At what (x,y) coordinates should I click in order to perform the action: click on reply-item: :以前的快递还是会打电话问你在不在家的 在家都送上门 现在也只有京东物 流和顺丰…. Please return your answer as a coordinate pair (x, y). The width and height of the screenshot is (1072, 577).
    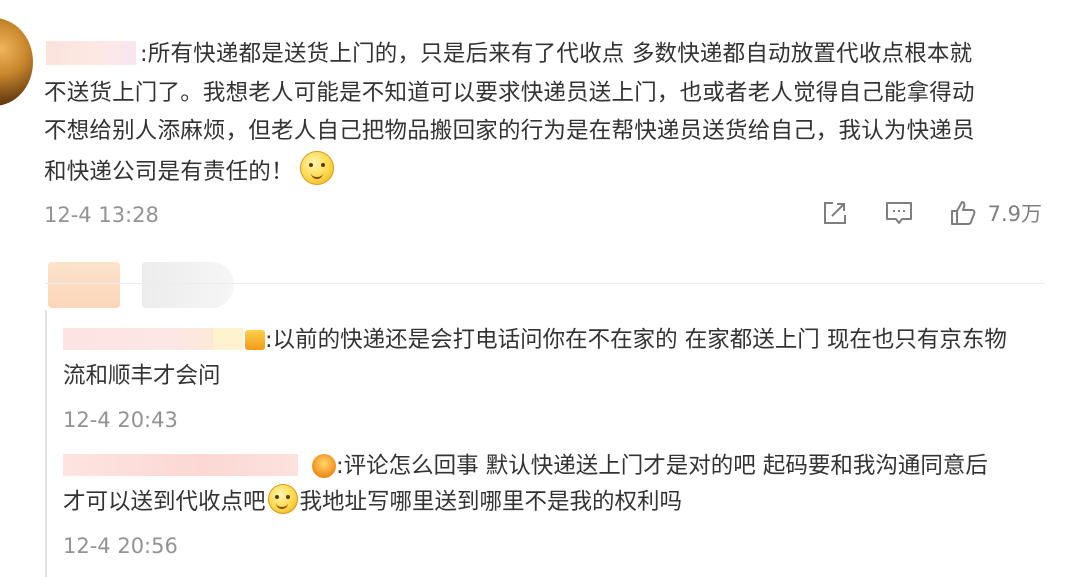
    Looking at the image, I should click on (553, 358).